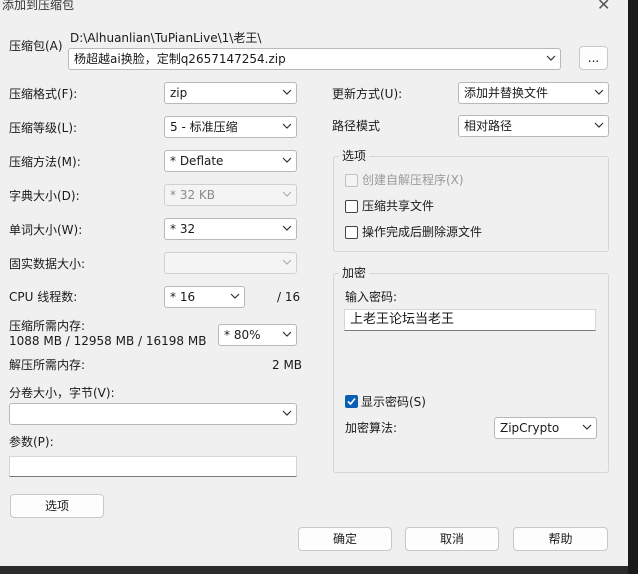 This screenshot has width=638, height=574. Describe the element at coordinates (354, 156) in the screenshot. I see `options-group-title: 选项` at that location.